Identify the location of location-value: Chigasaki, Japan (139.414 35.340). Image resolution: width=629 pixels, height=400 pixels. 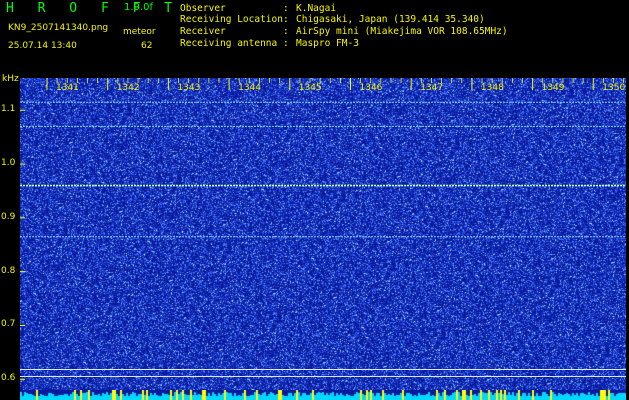
(390, 19).